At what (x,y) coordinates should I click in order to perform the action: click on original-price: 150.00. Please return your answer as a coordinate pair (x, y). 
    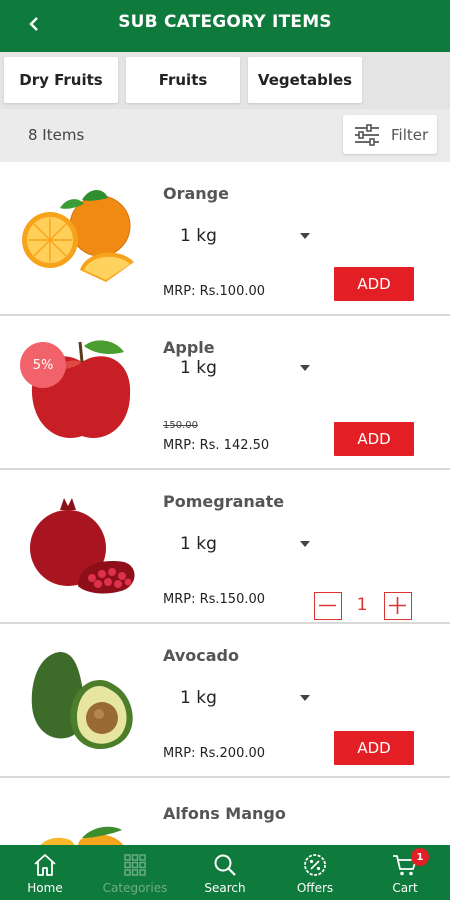
    Looking at the image, I should click on (180, 425).